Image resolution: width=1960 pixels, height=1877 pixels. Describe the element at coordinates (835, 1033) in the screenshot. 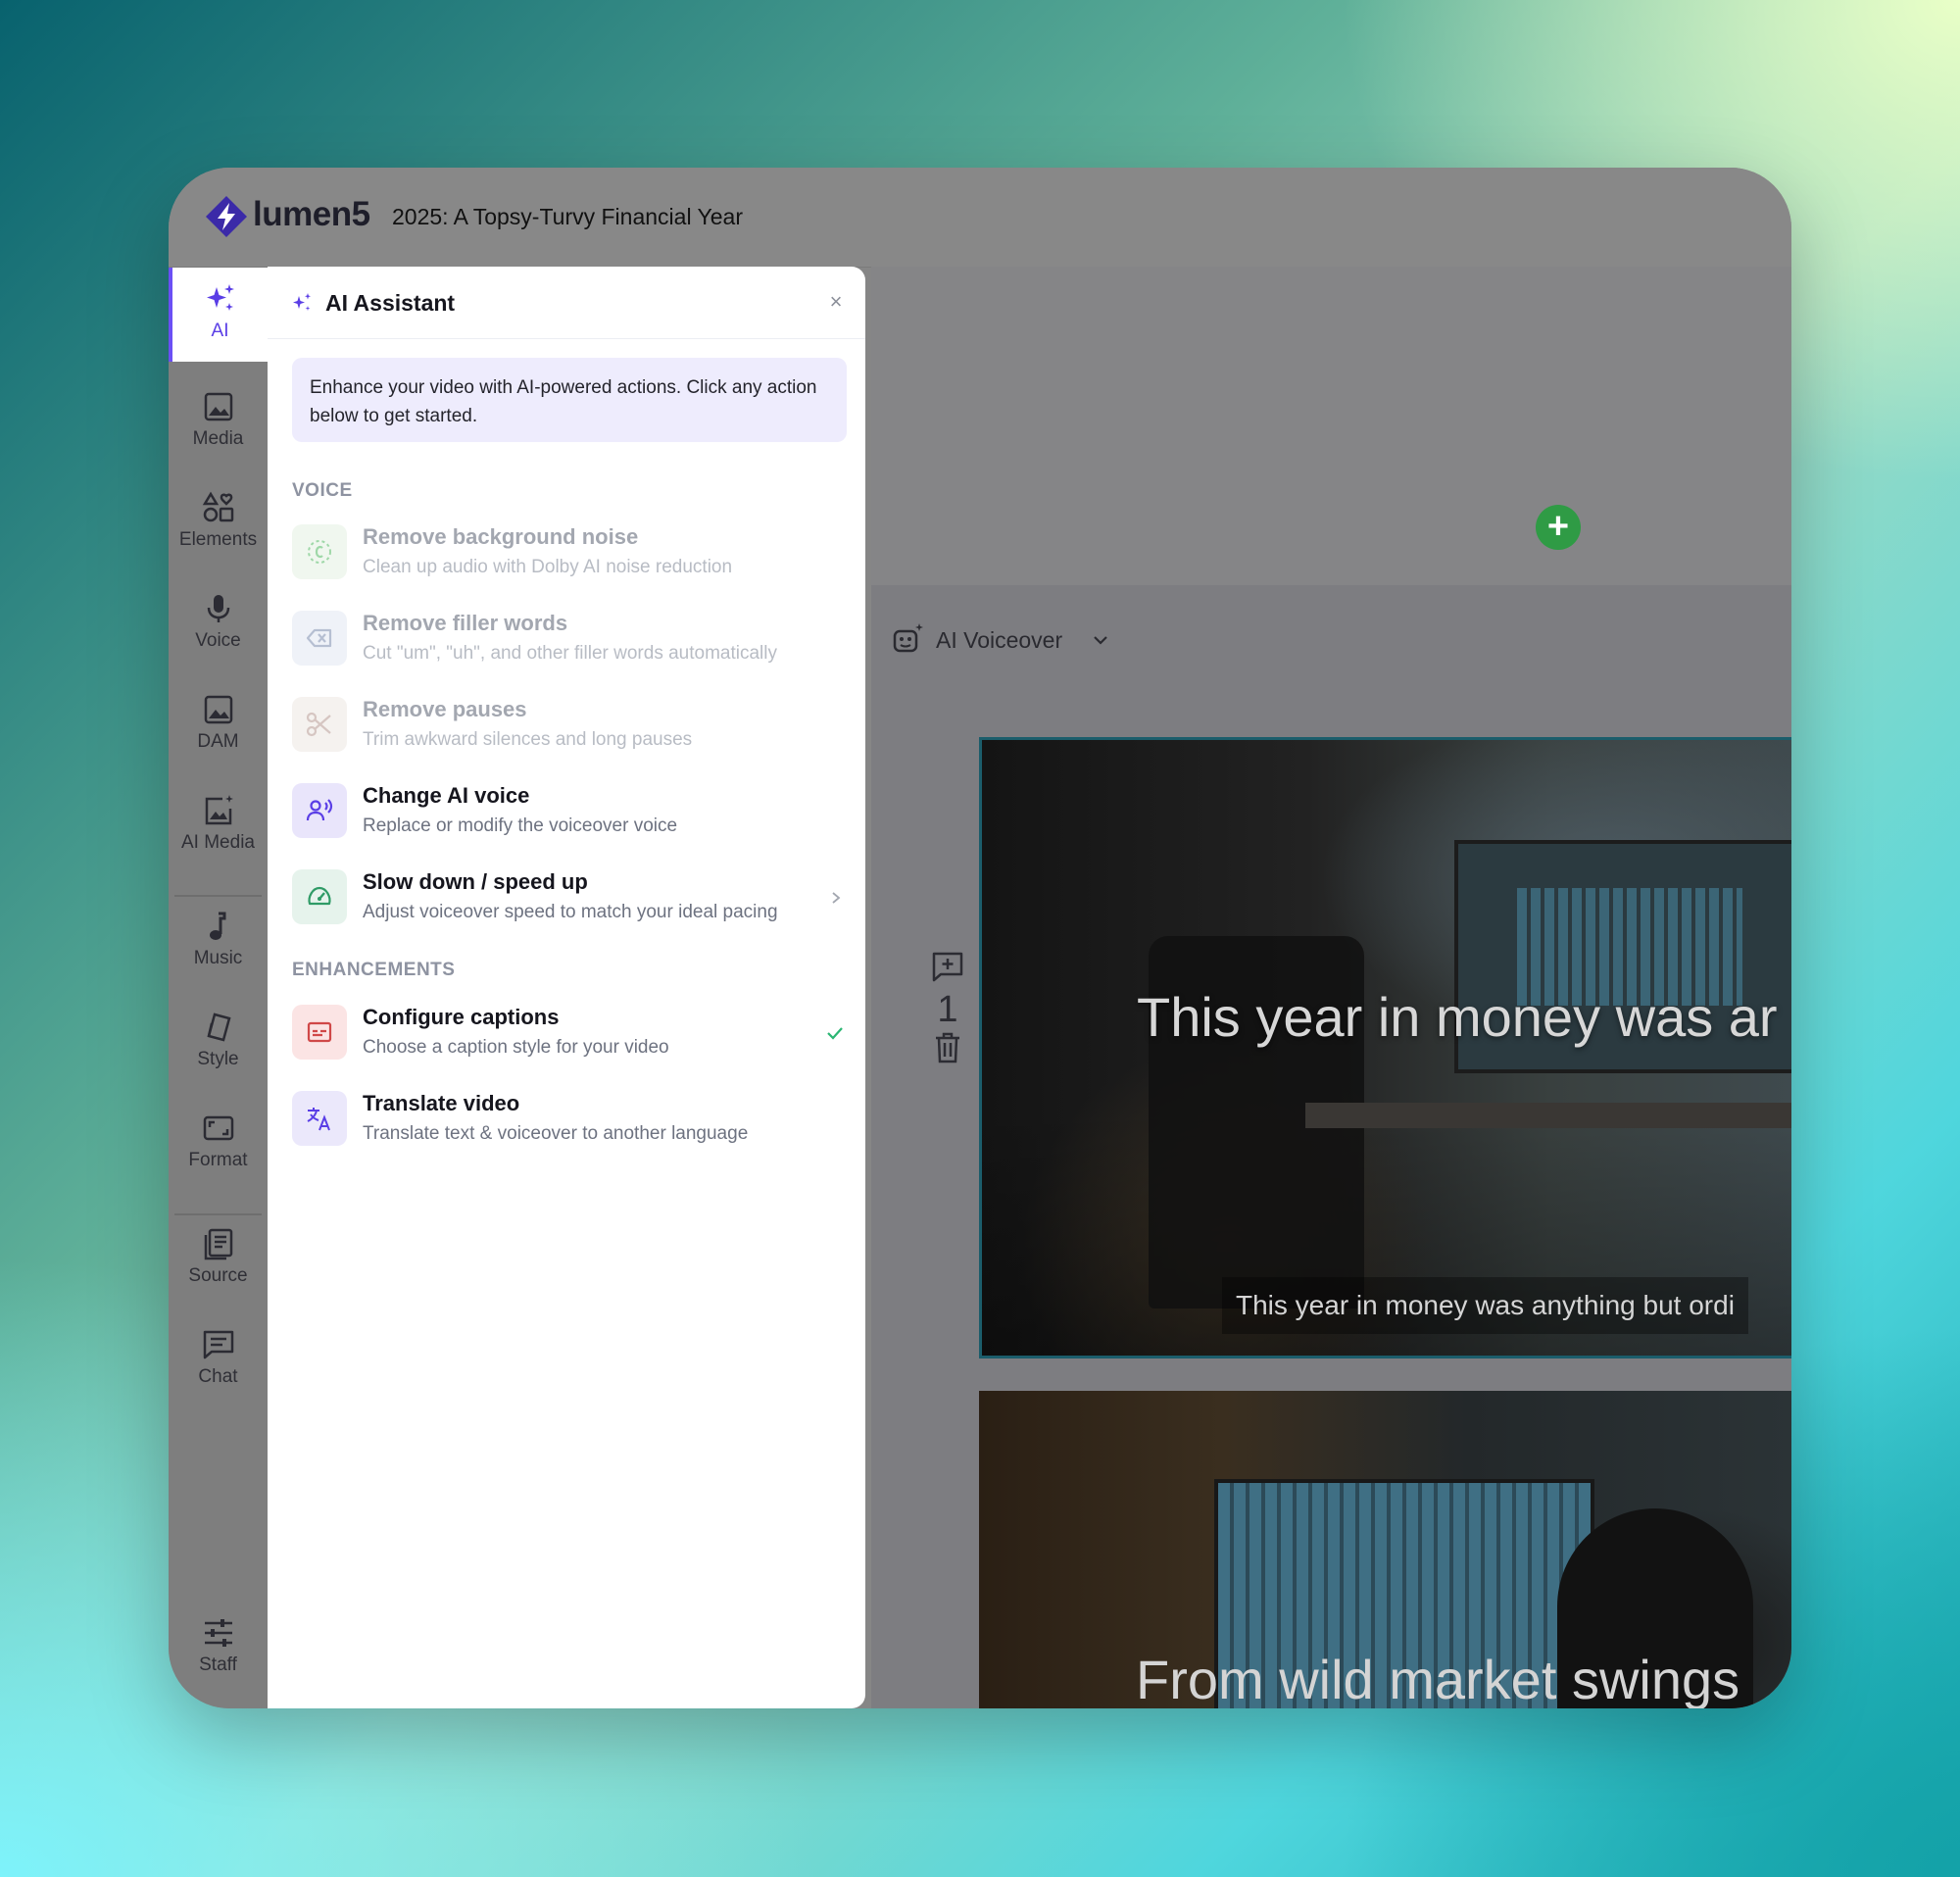

I see `checkmark-icon` at that location.